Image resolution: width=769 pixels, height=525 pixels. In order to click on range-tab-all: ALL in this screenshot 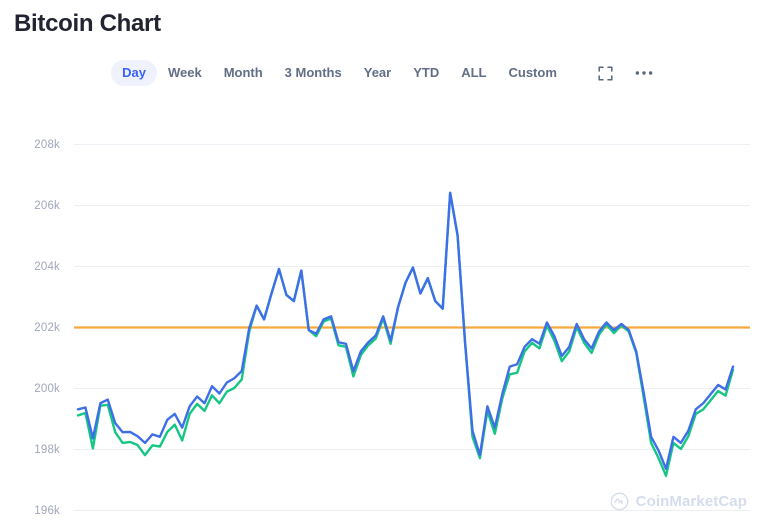, I will do `click(473, 73)`.